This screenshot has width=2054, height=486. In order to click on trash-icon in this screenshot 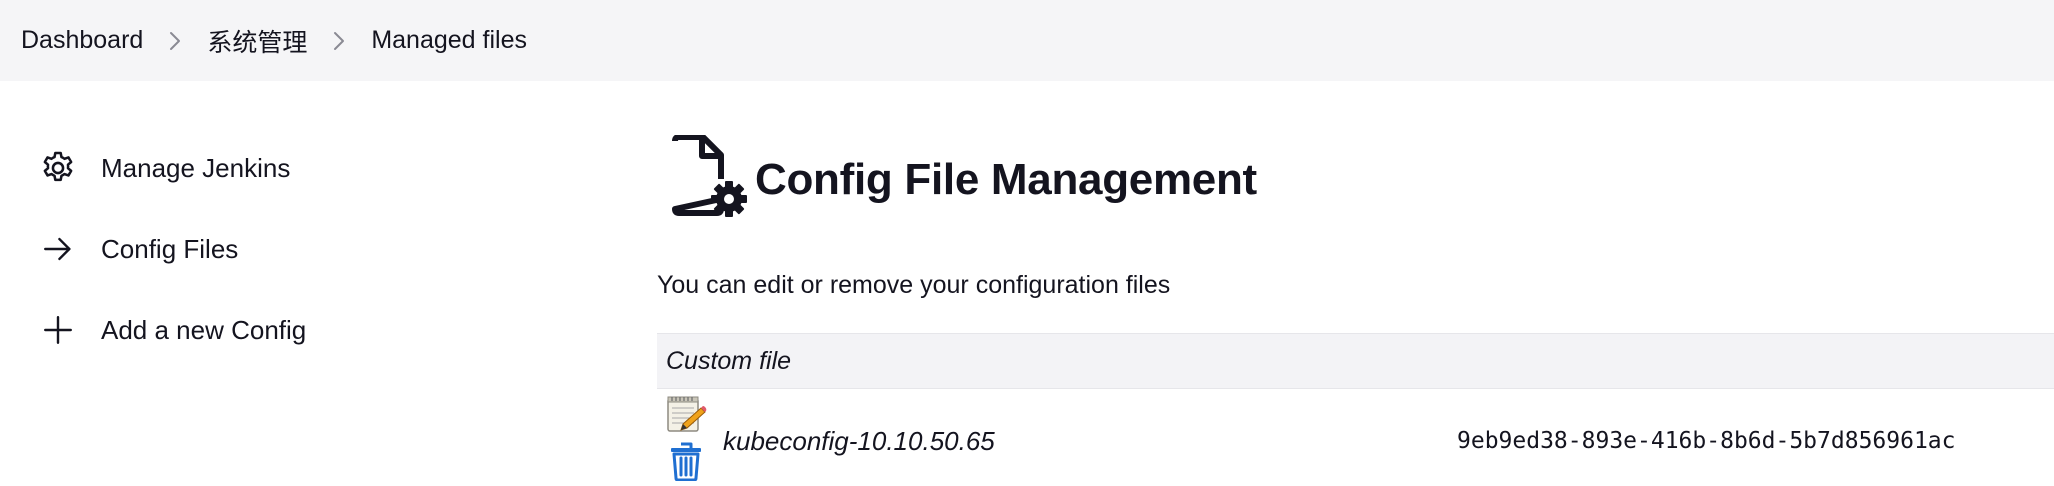, I will do `click(689, 463)`.